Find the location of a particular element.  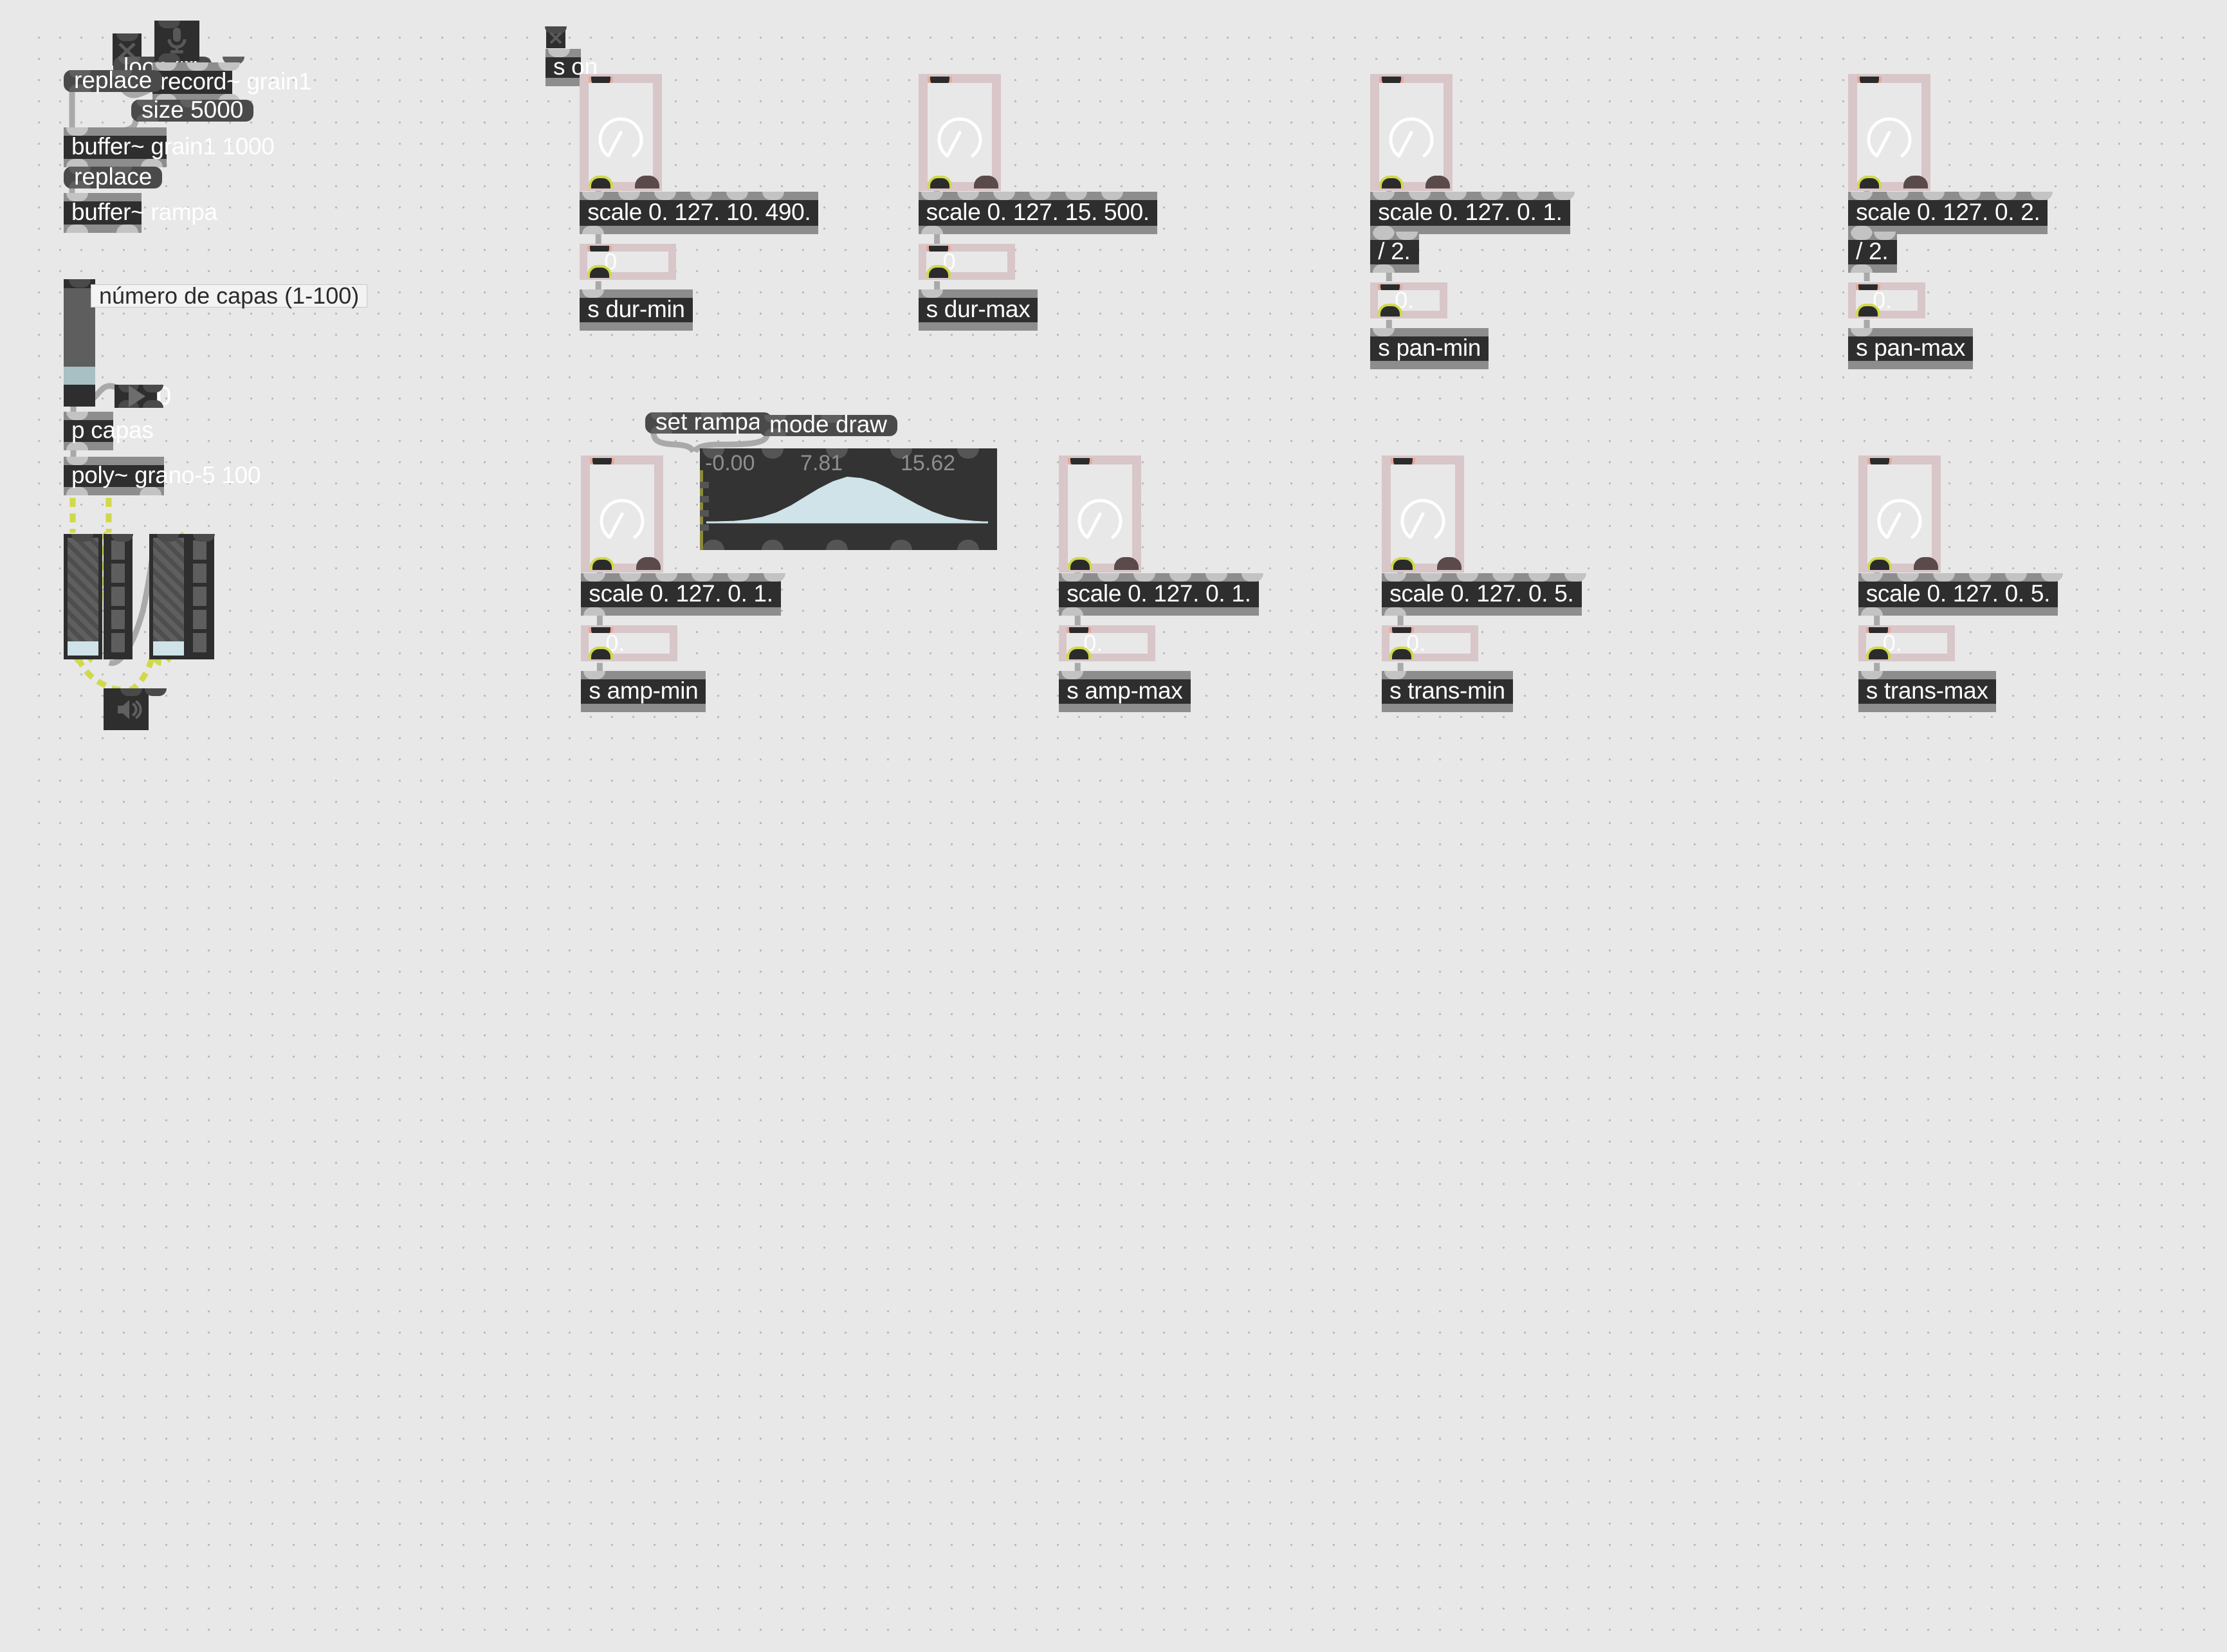

dial-amp-min is located at coordinates (622, 514).